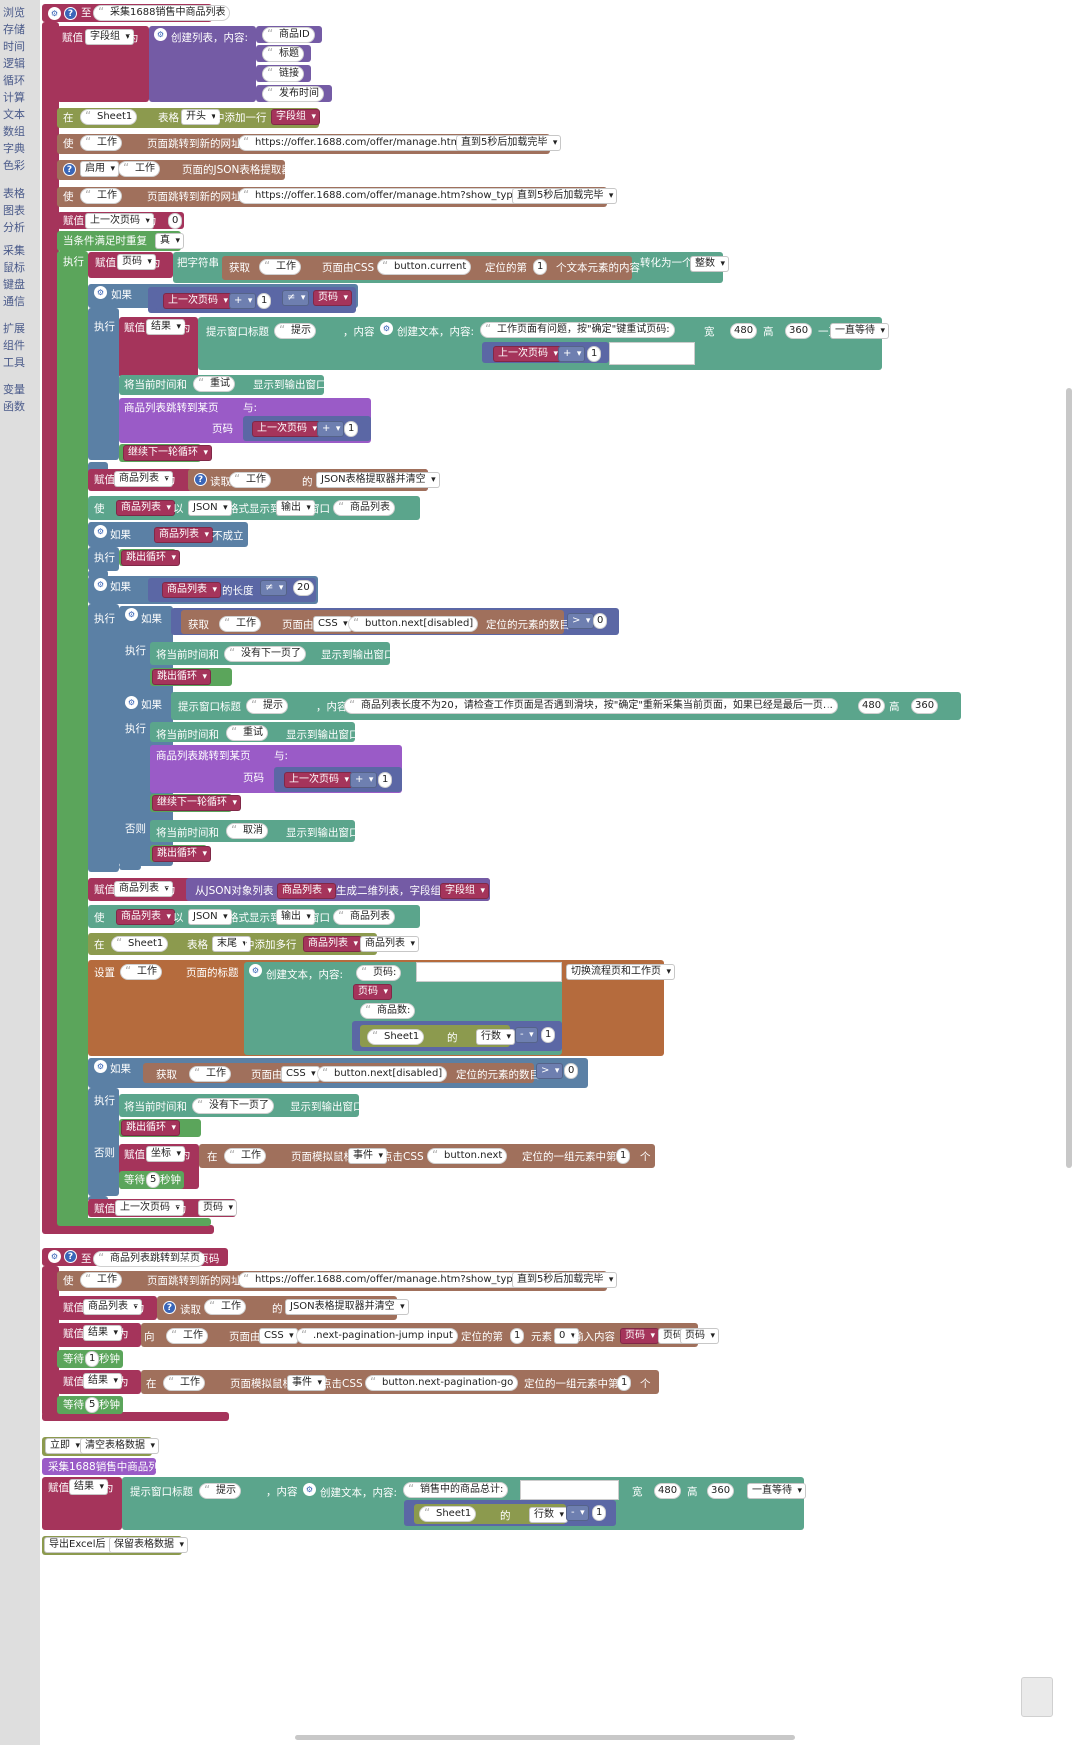 The image size is (1080, 1745). I want to click on dropdown: 结果, so click(102, 1381).